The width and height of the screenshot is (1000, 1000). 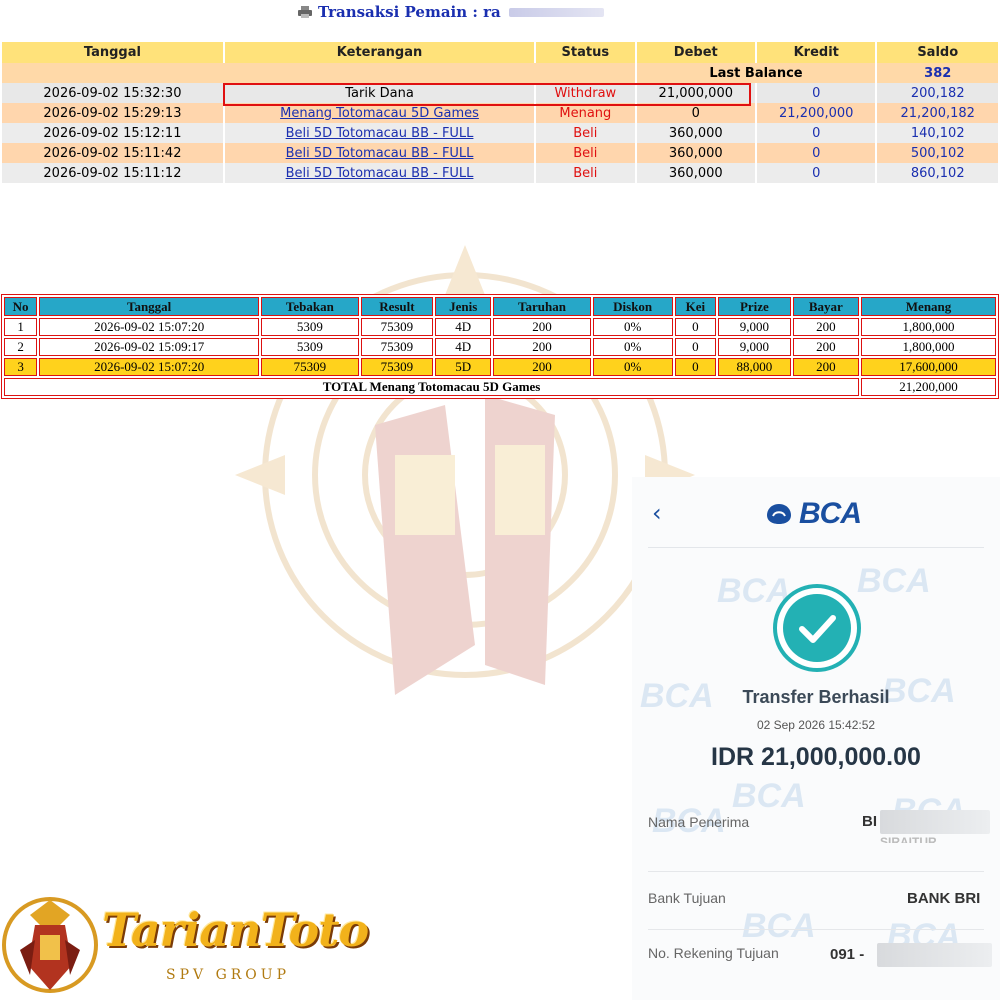 What do you see at coordinates (112, 113) in the screenshot?
I see `cell-tanggal: 2026-09-02 15:29:13` at bounding box center [112, 113].